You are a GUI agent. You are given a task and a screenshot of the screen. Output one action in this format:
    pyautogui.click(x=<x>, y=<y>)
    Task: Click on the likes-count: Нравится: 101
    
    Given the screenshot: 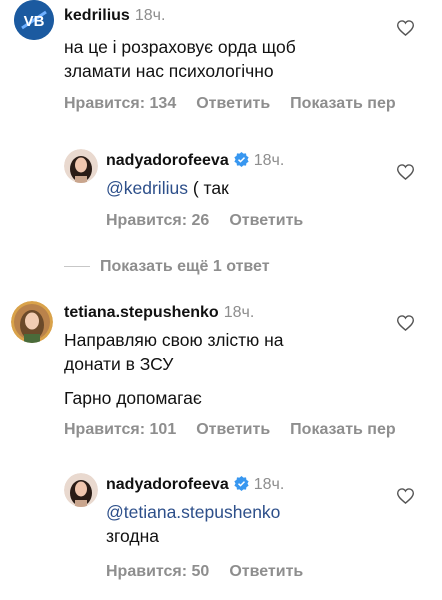 What is the action you would take?
    pyautogui.click(x=120, y=429)
    